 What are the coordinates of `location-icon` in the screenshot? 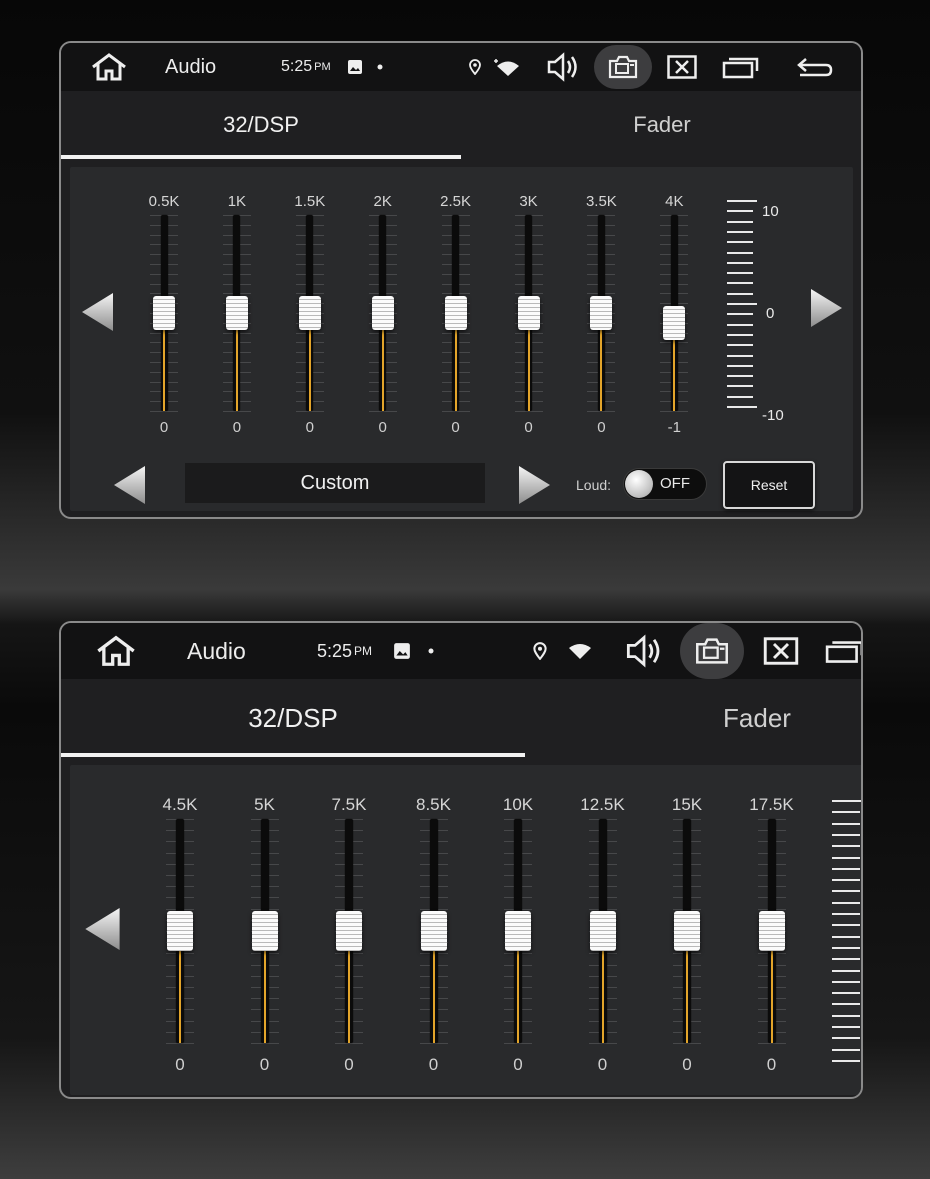 It's located at (475, 67).